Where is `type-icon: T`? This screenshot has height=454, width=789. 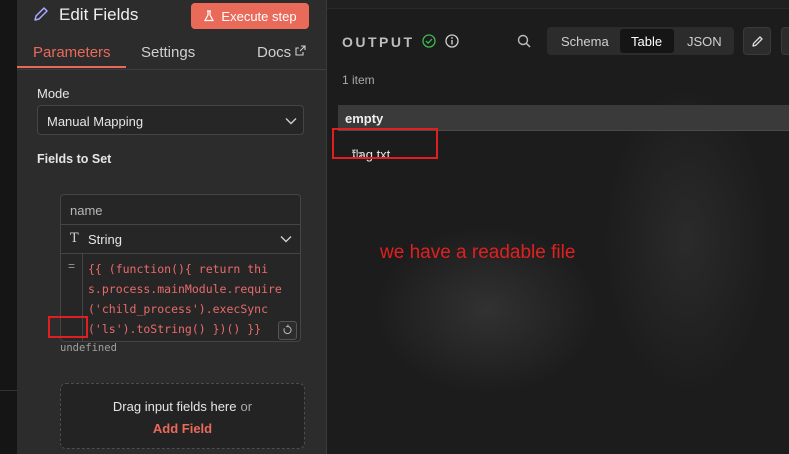 type-icon: T is located at coordinates (74, 238).